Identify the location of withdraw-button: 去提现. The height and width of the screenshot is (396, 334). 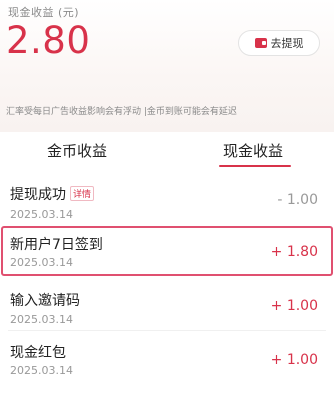
(279, 43).